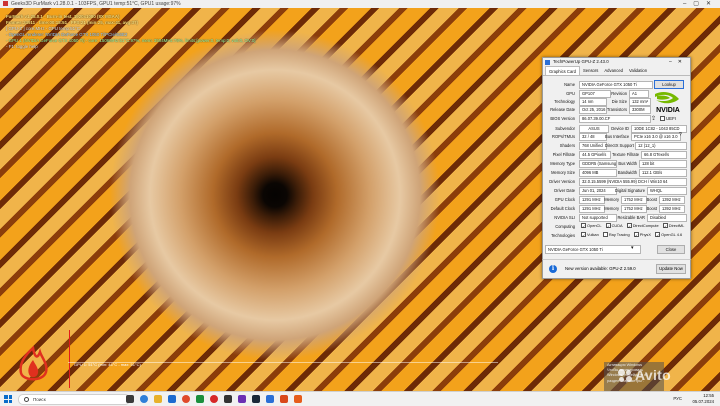 The height and width of the screenshot is (406, 720). Describe the element at coordinates (703, 402) in the screenshot. I see `clock-date: 05.07.2024` at that location.